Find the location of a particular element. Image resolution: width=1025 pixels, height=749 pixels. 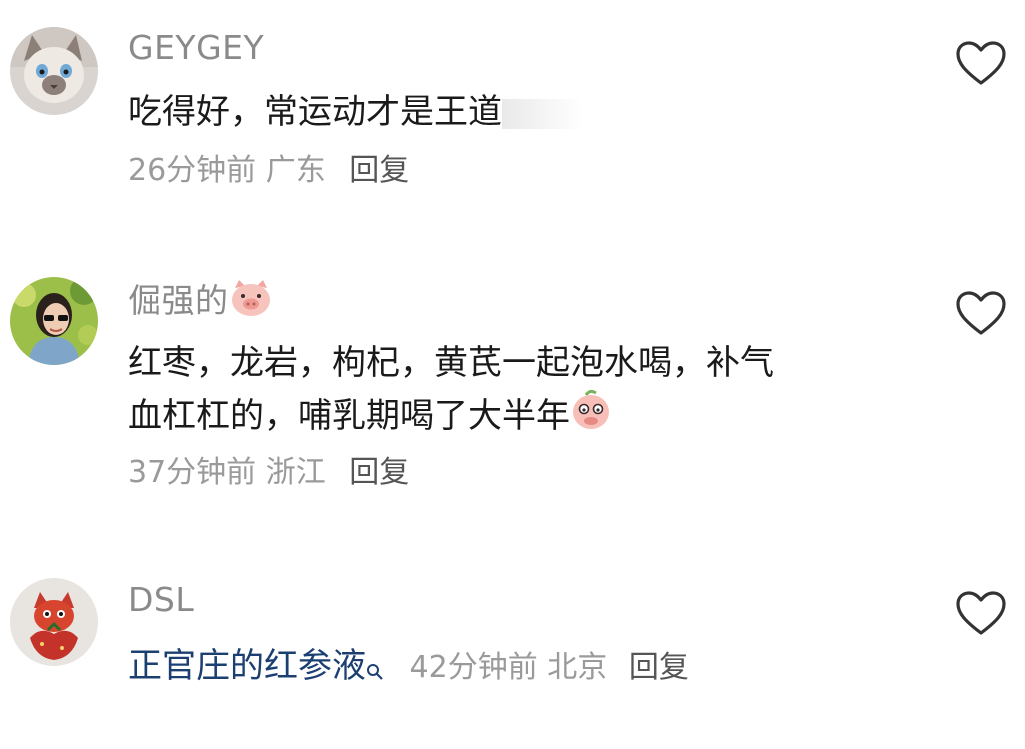

comment-meta: 26分钟前 广东 回复 is located at coordinates (268, 171).